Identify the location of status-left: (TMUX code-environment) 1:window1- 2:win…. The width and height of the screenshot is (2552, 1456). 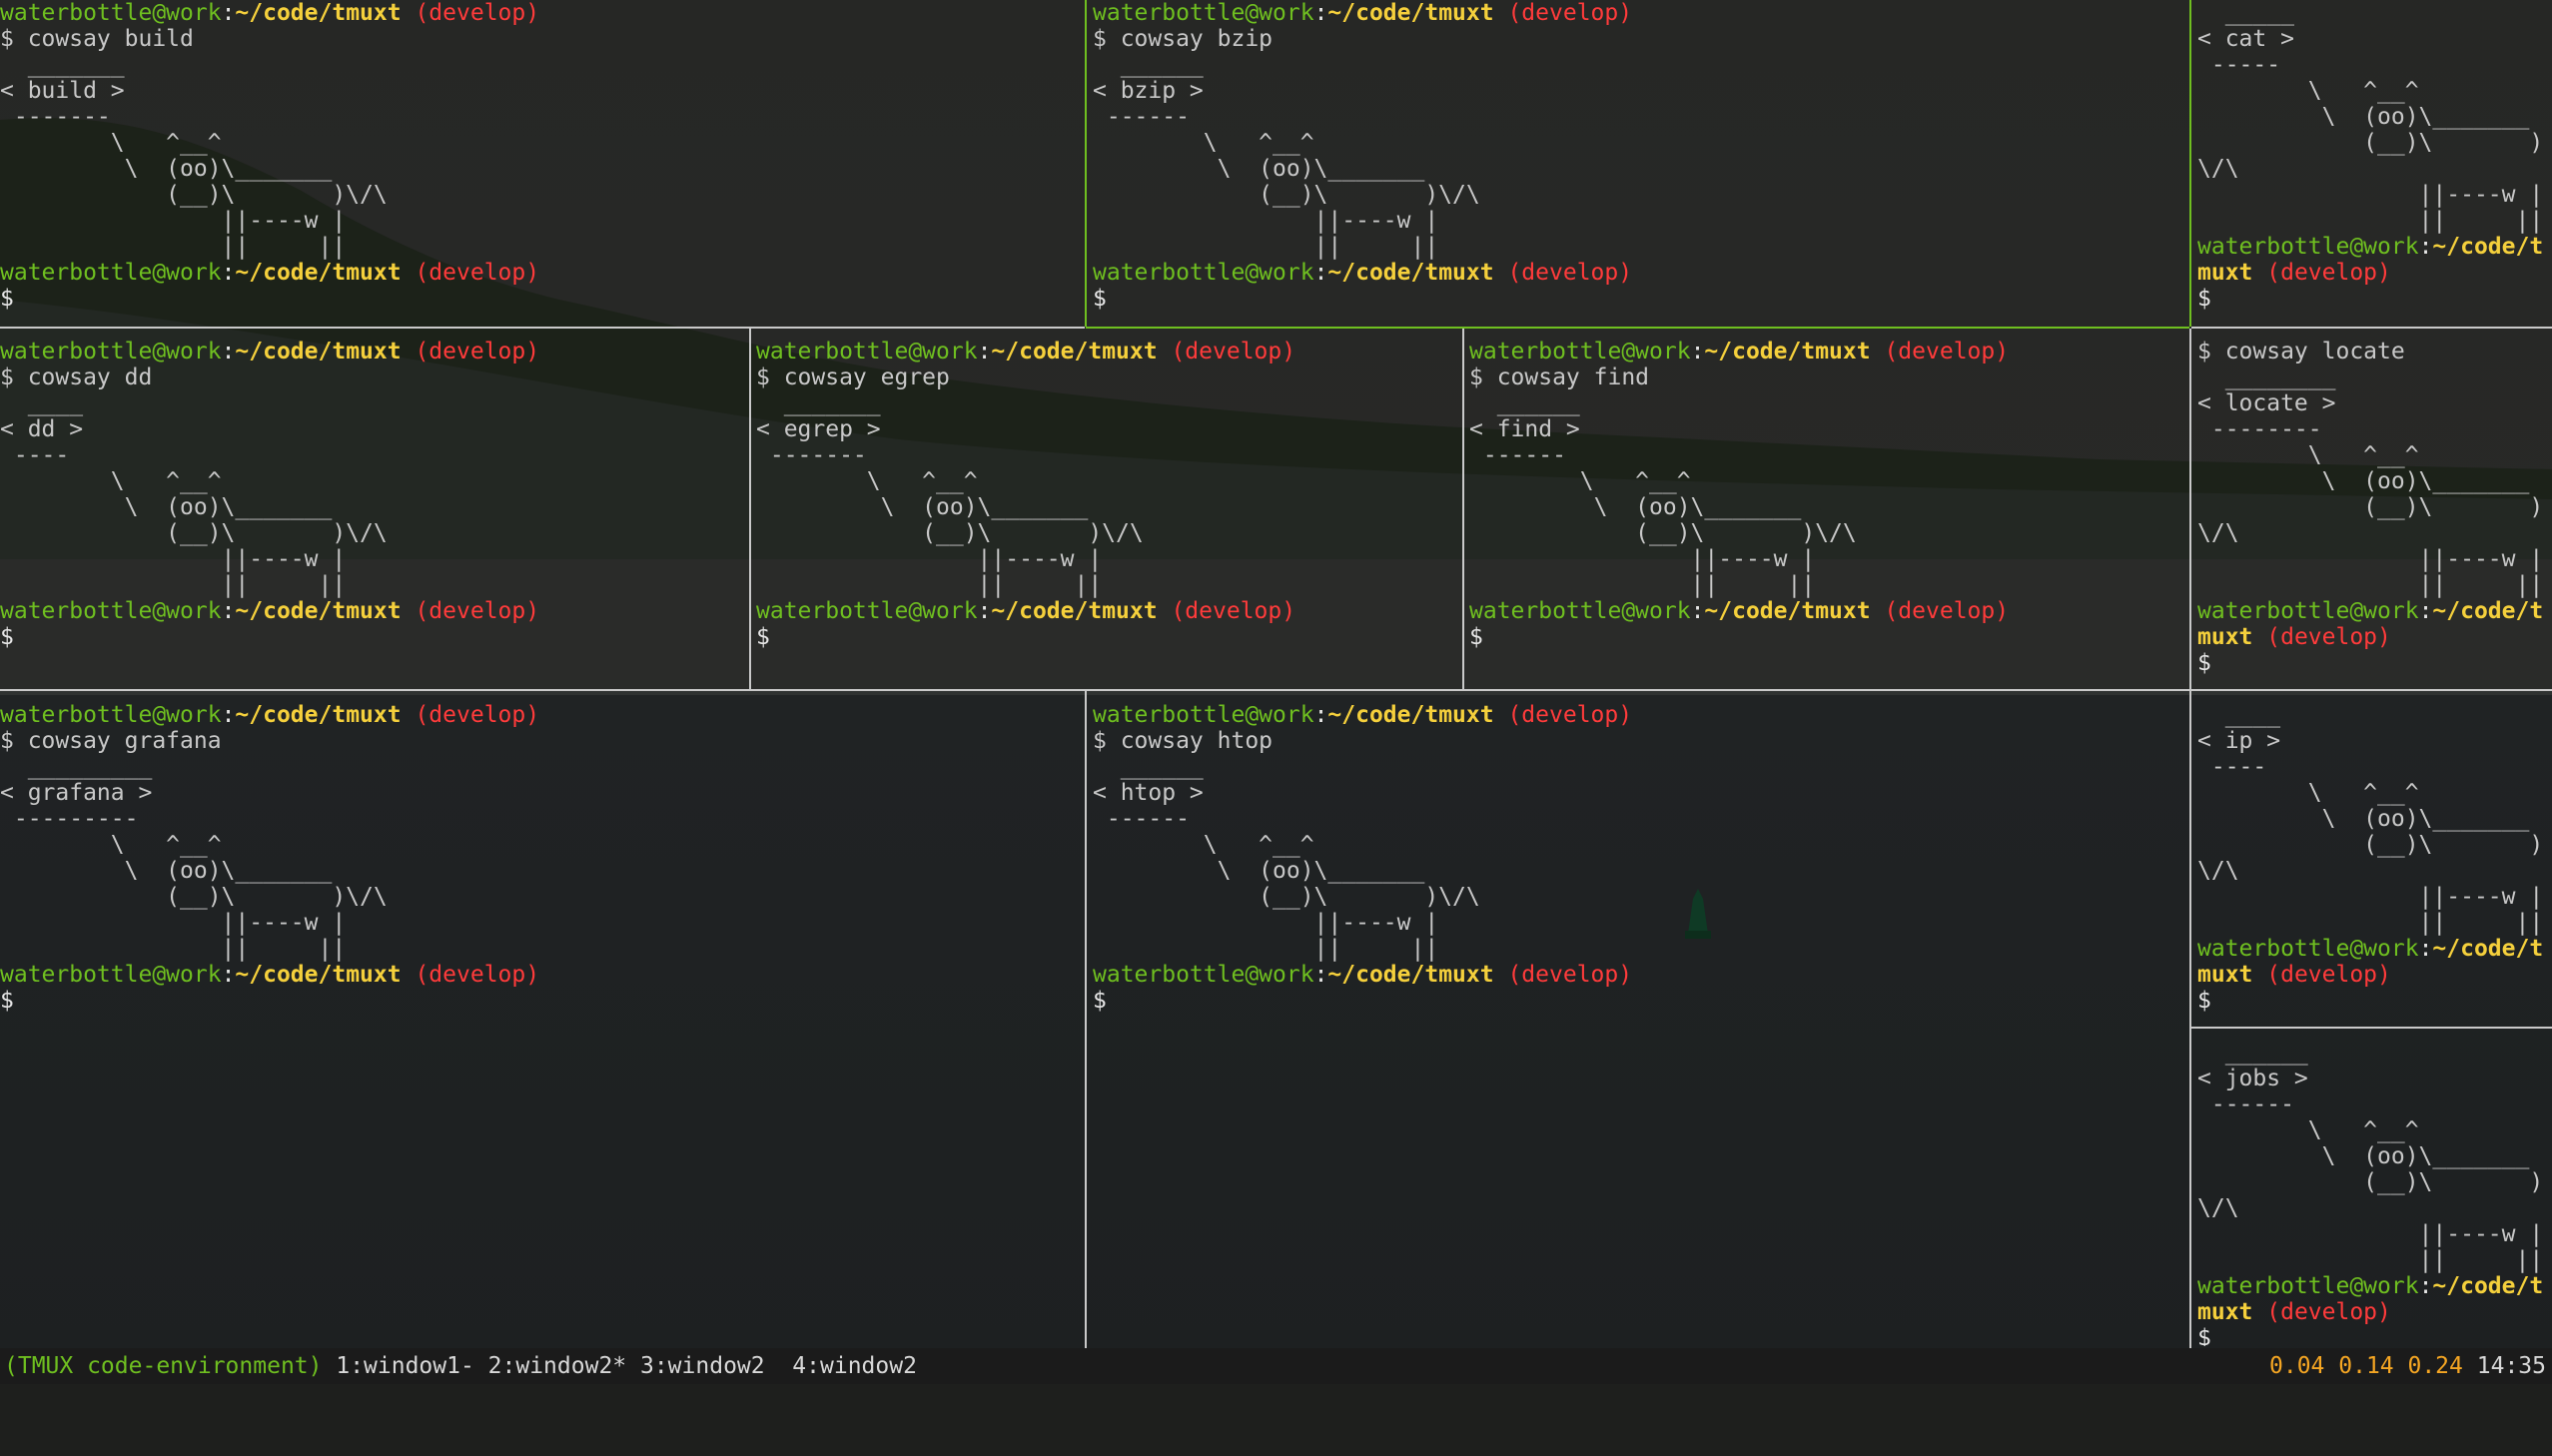
(460, 1366).